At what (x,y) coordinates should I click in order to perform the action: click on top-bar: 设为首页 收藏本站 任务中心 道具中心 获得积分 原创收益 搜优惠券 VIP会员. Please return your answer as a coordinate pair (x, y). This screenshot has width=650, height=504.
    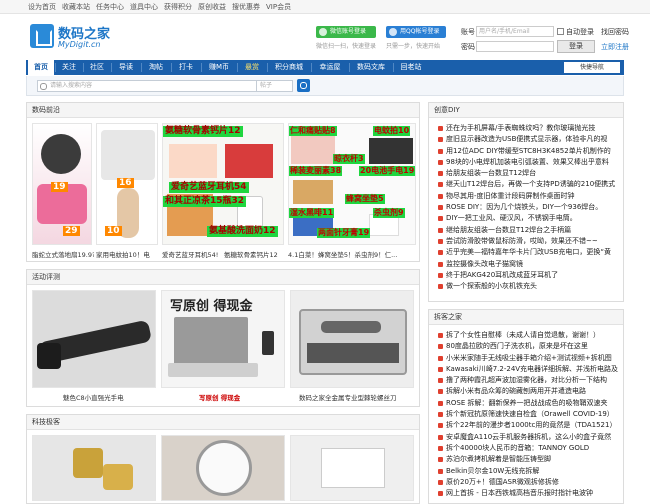
    Looking at the image, I should click on (325, 7).